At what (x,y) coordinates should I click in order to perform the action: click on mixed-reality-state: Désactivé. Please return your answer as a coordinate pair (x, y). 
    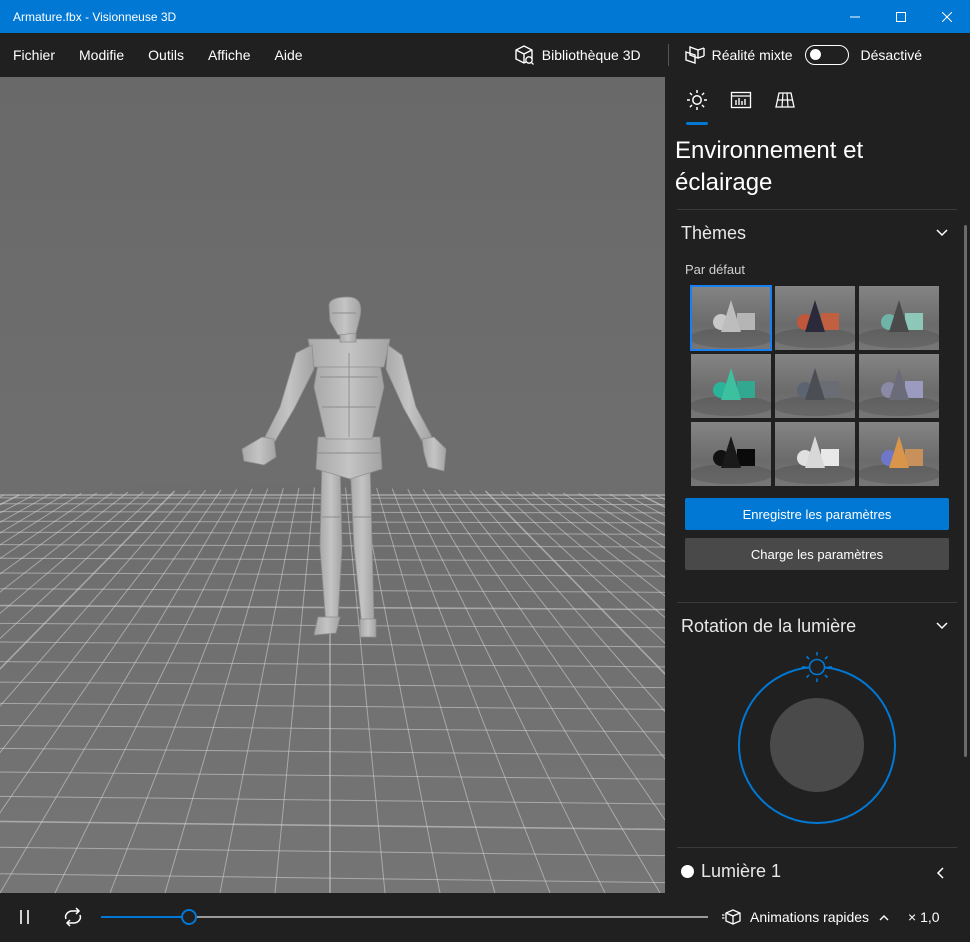
    Looking at the image, I should click on (891, 55).